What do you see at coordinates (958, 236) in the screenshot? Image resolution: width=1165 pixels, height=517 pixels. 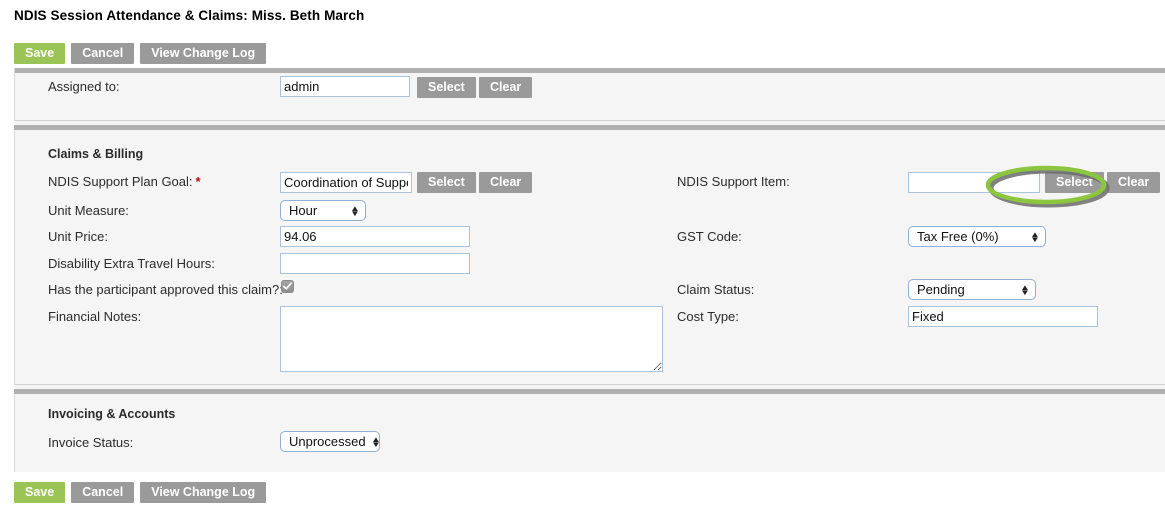 I see `gst-code-value: Tax Free (0%)` at bounding box center [958, 236].